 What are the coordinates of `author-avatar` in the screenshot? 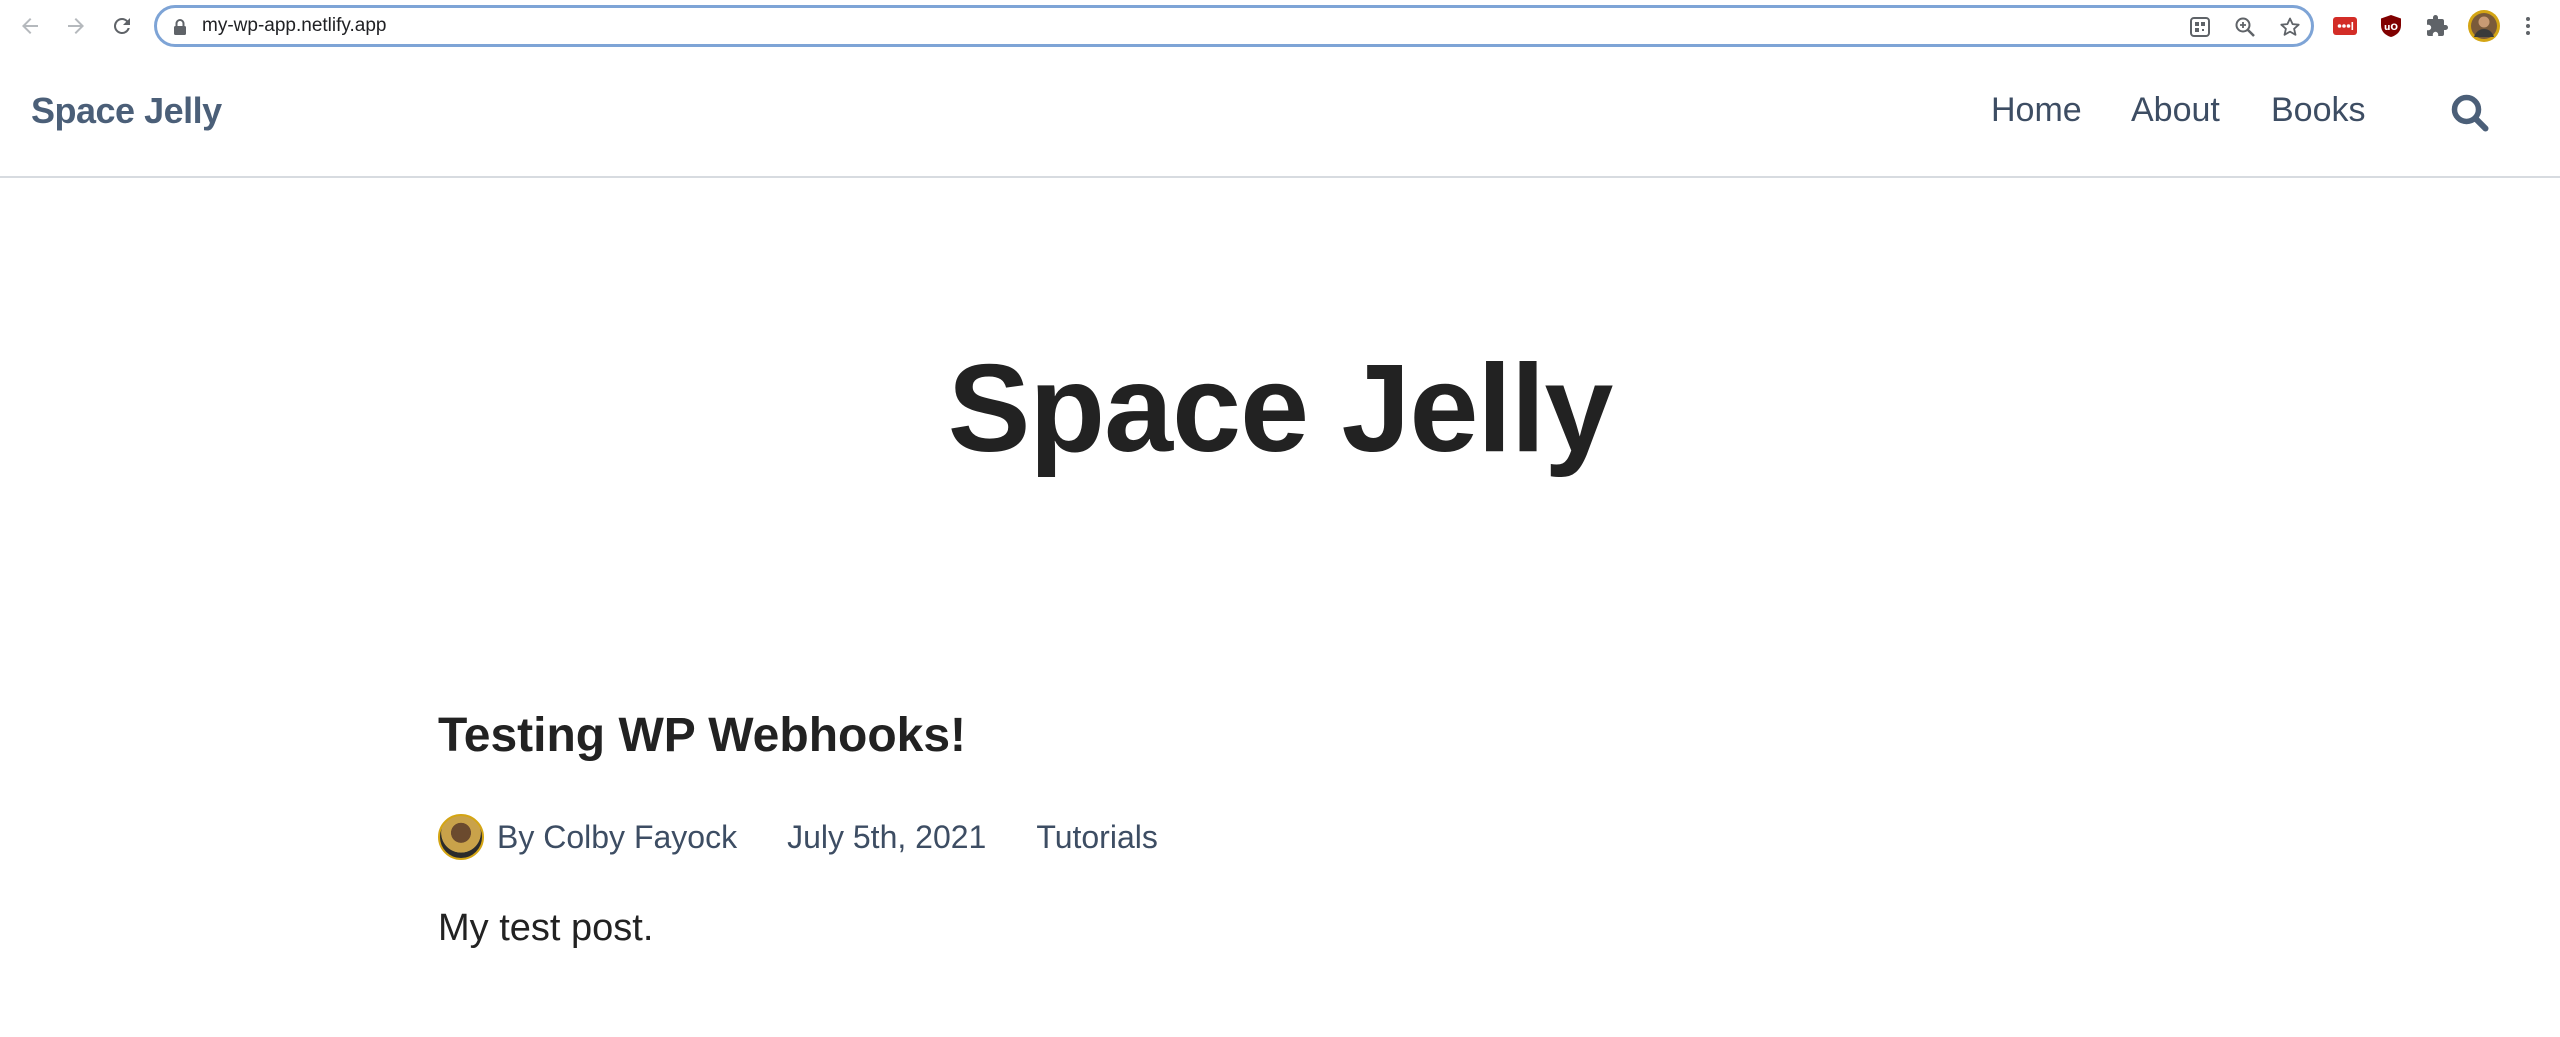 It's located at (461, 837).